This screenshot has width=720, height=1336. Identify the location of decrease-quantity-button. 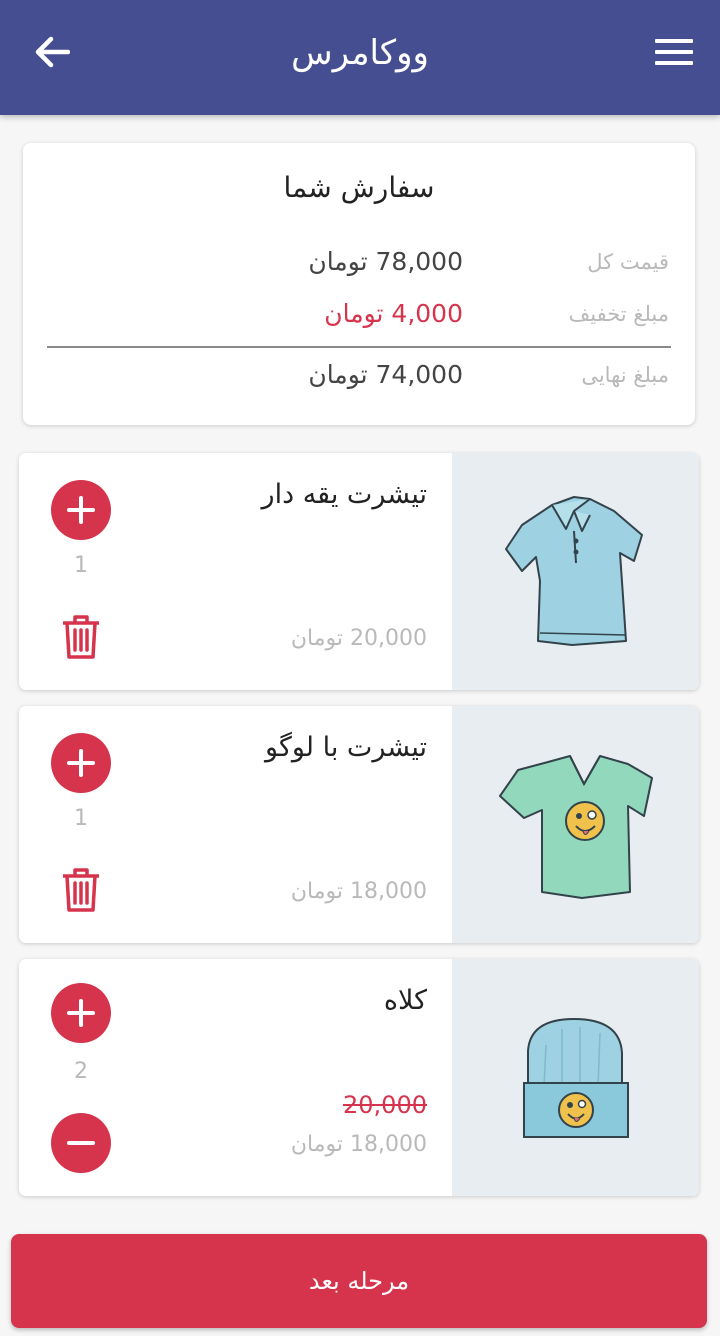
(81, 1143).